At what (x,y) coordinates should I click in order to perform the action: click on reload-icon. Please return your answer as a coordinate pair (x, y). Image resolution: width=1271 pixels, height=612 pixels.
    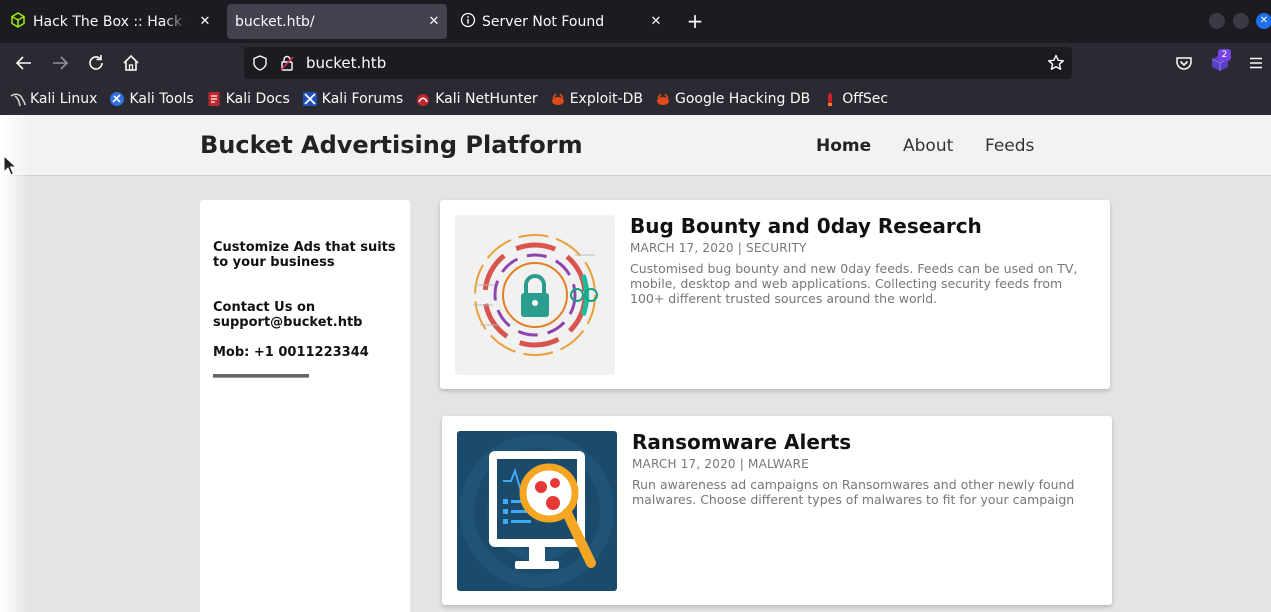
    Looking at the image, I should click on (96, 63).